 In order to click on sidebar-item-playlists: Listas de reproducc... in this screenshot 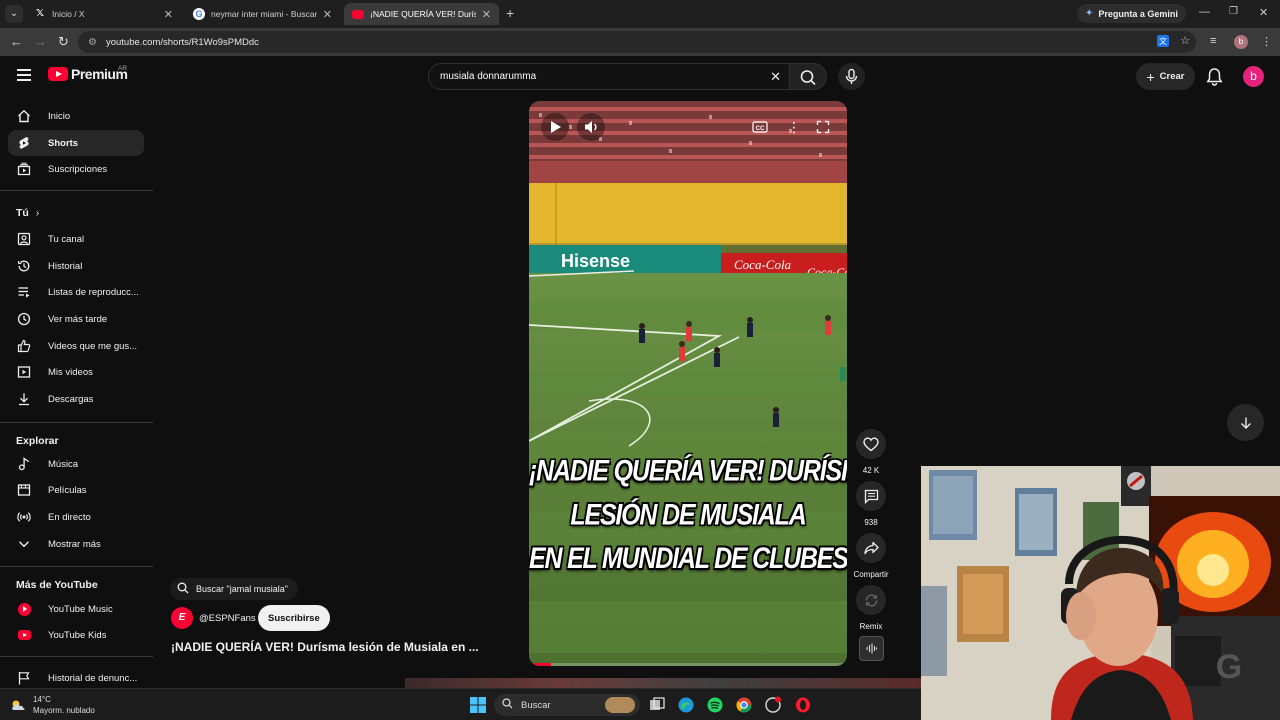, I will do `click(76, 292)`.